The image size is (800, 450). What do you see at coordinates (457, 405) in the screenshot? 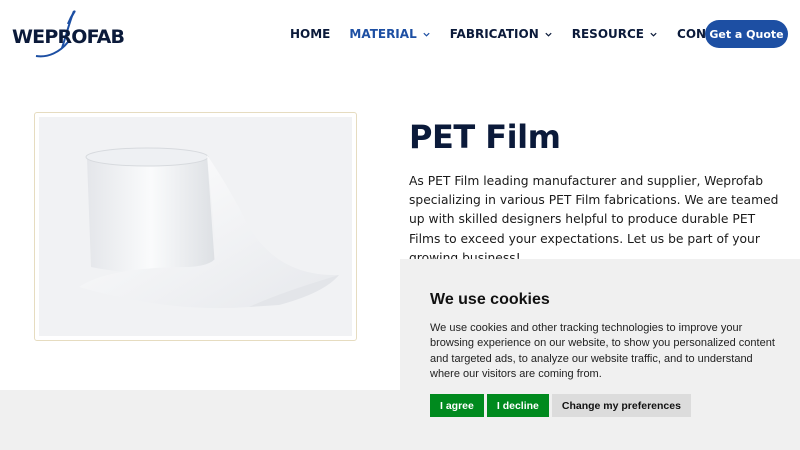
I see `agree-button: I agree` at bounding box center [457, 405].